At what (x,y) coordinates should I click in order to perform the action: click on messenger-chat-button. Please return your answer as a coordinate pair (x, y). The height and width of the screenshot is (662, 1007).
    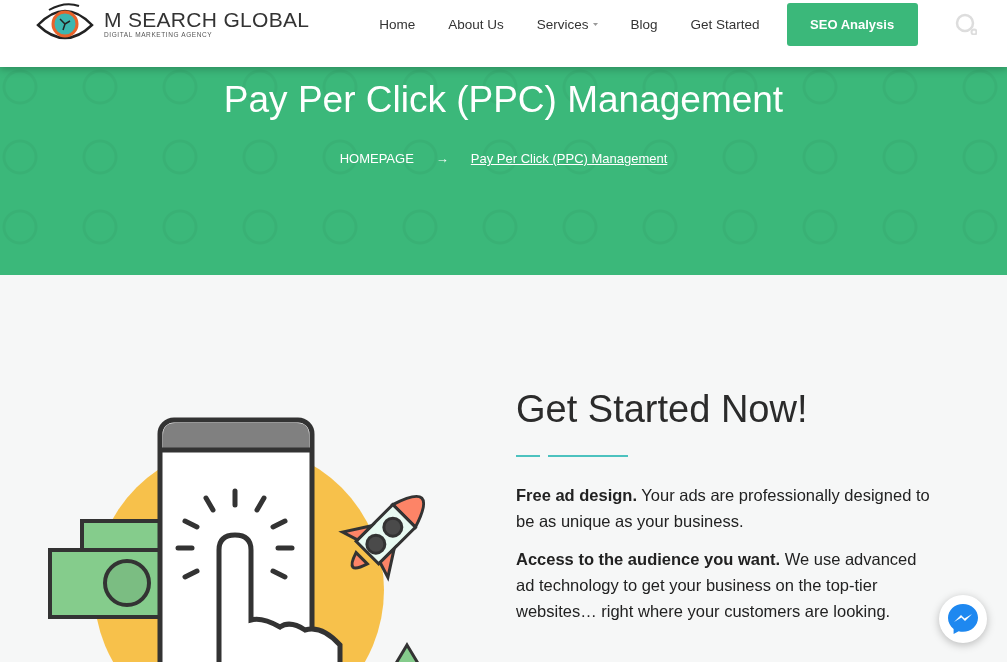
    Looking at the image, I should click on (963, 619).